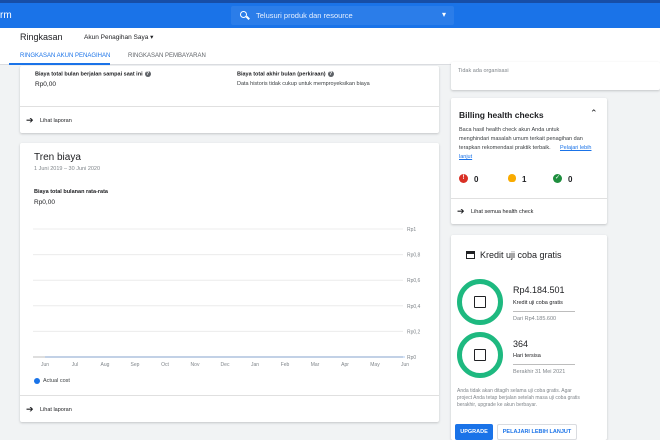 This screenshot has height=440, width=660. Describe the element at coordinates (509, 130) in the screenshot. I see `health-desc-1: Baca hasil health check akun Anda untuk` at that location.